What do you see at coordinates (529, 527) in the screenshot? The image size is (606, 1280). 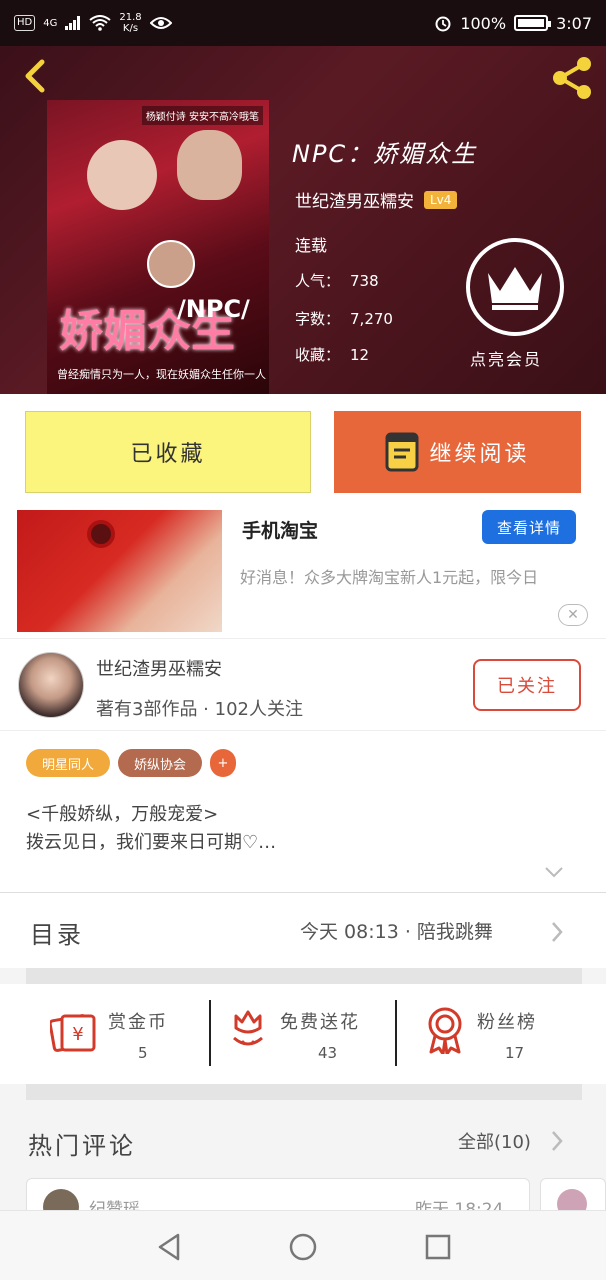 I see `ad-details-button: 查看详情` at bounding box center [529, 527].